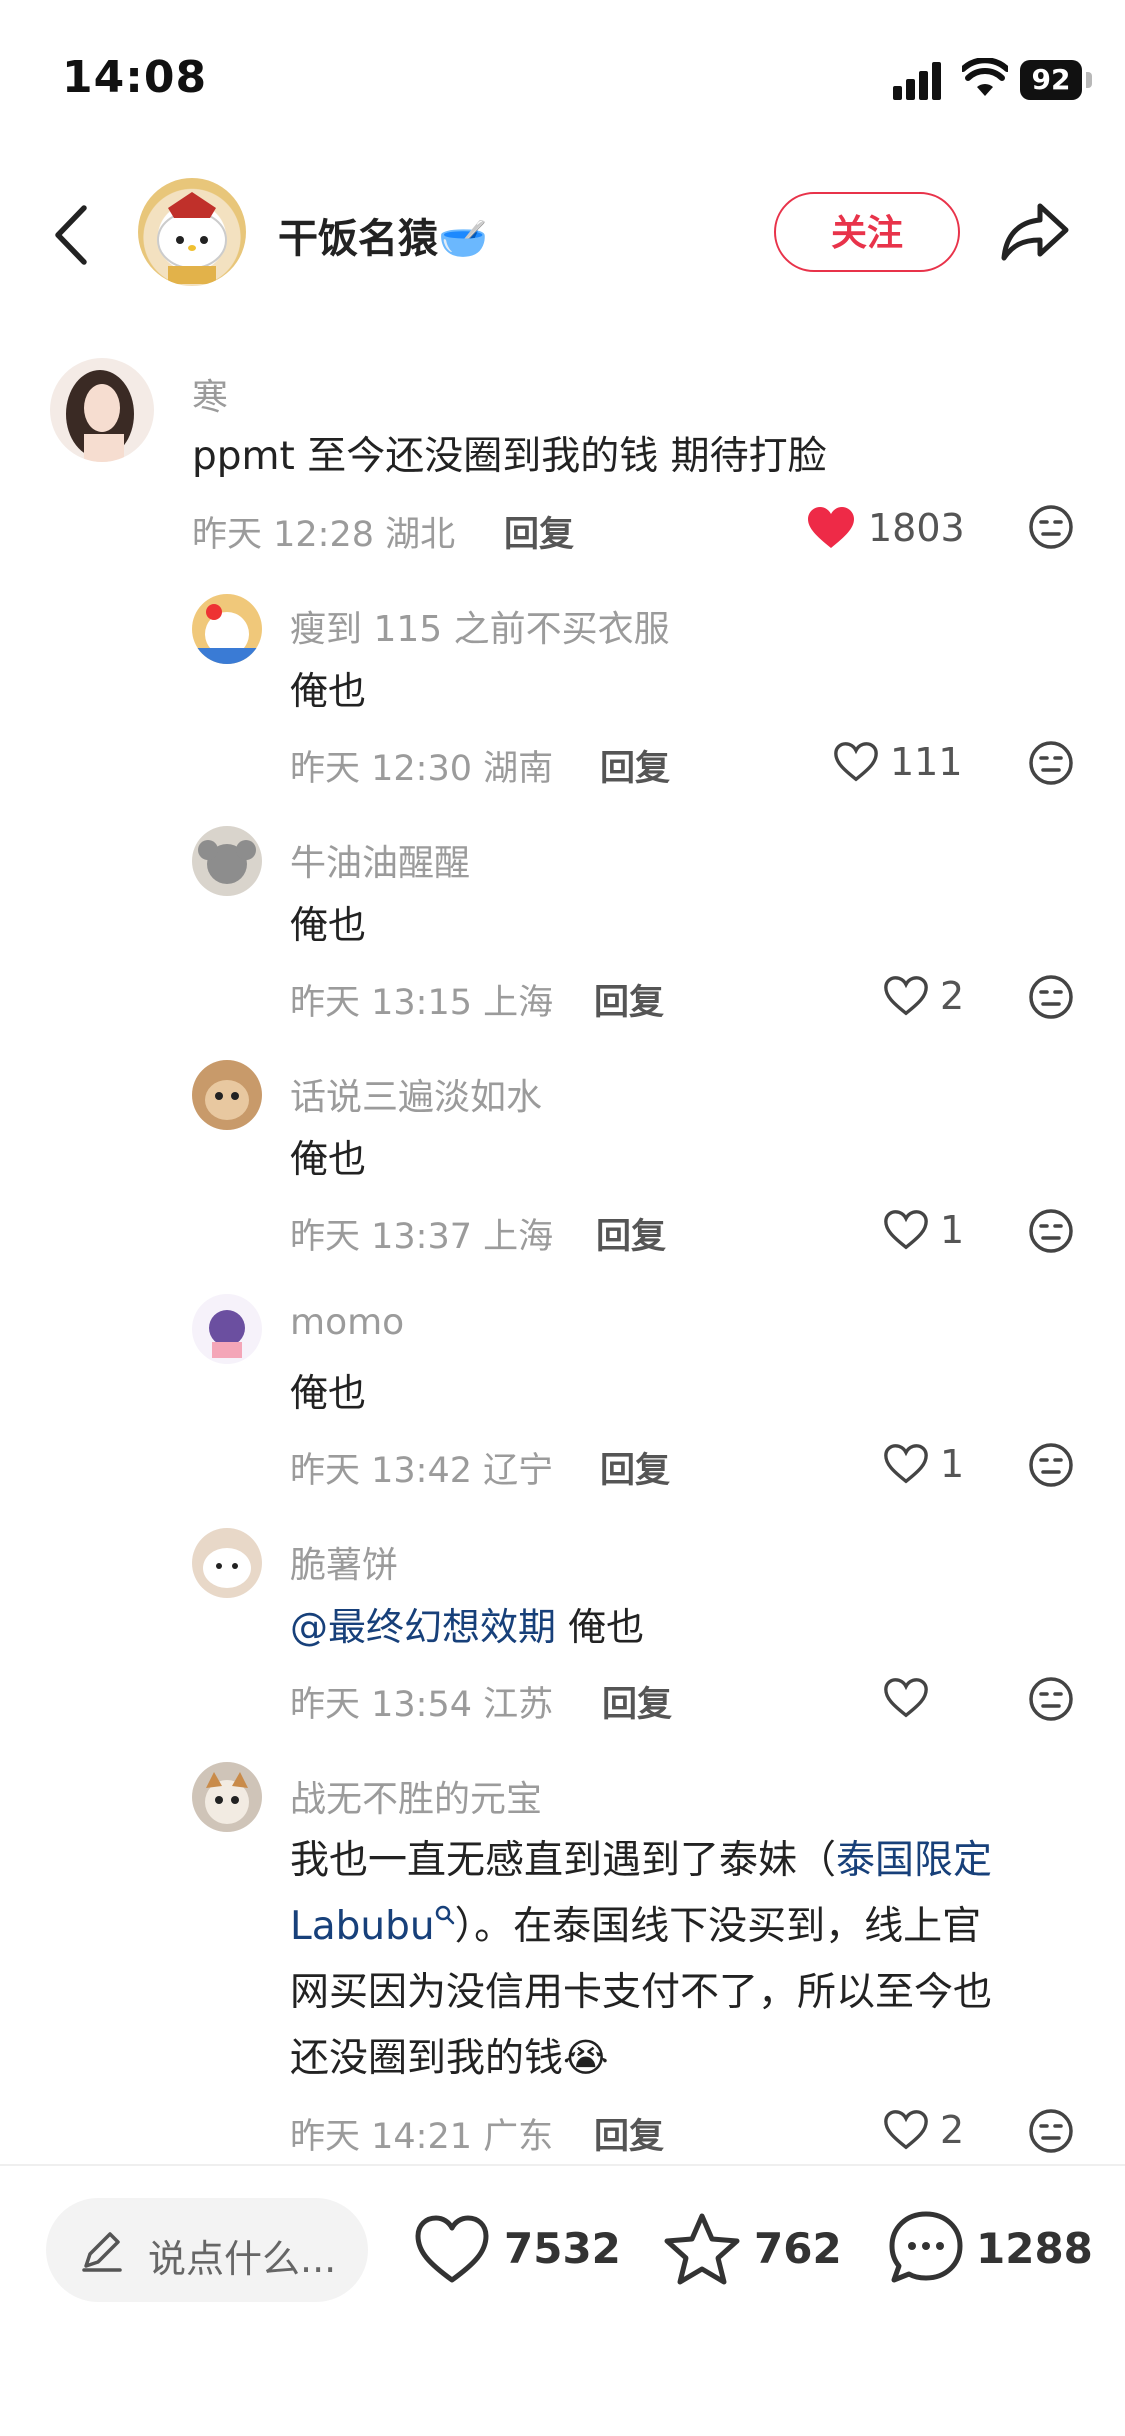 The width and height of the screenshot is (1125, 2436). What do you see at coordinates (283, 535) in the screenshot?
I see `comment-time: 昨天 12:28` at bounding box center [283, 535].